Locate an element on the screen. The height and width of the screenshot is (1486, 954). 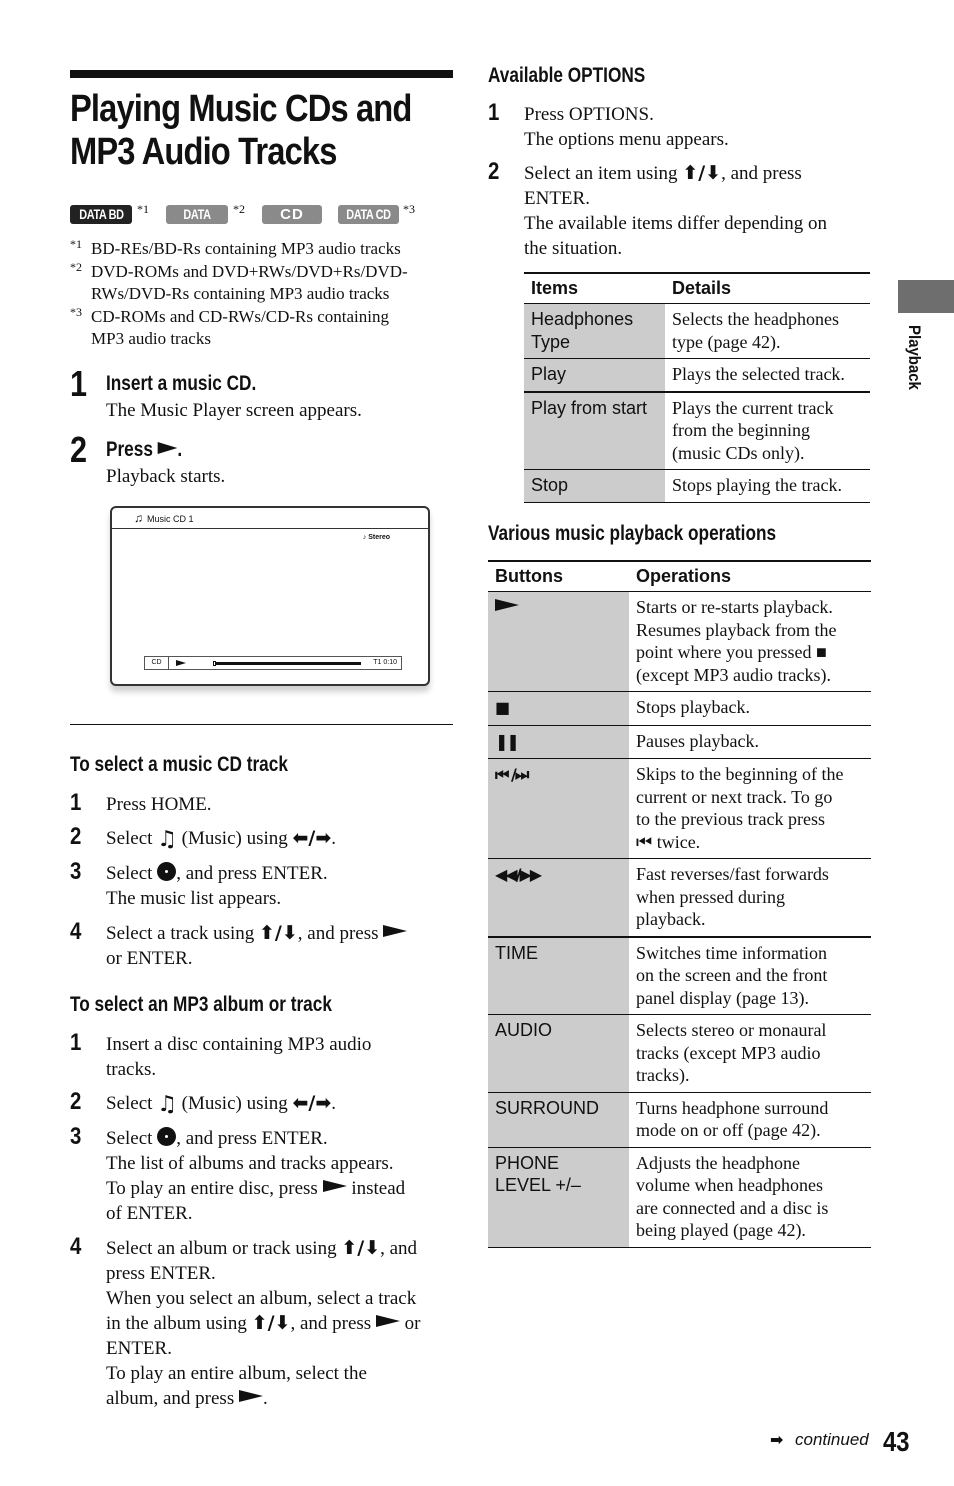
section-heading-cd-track: To select a music CD track is located at coordinates (179, 764).